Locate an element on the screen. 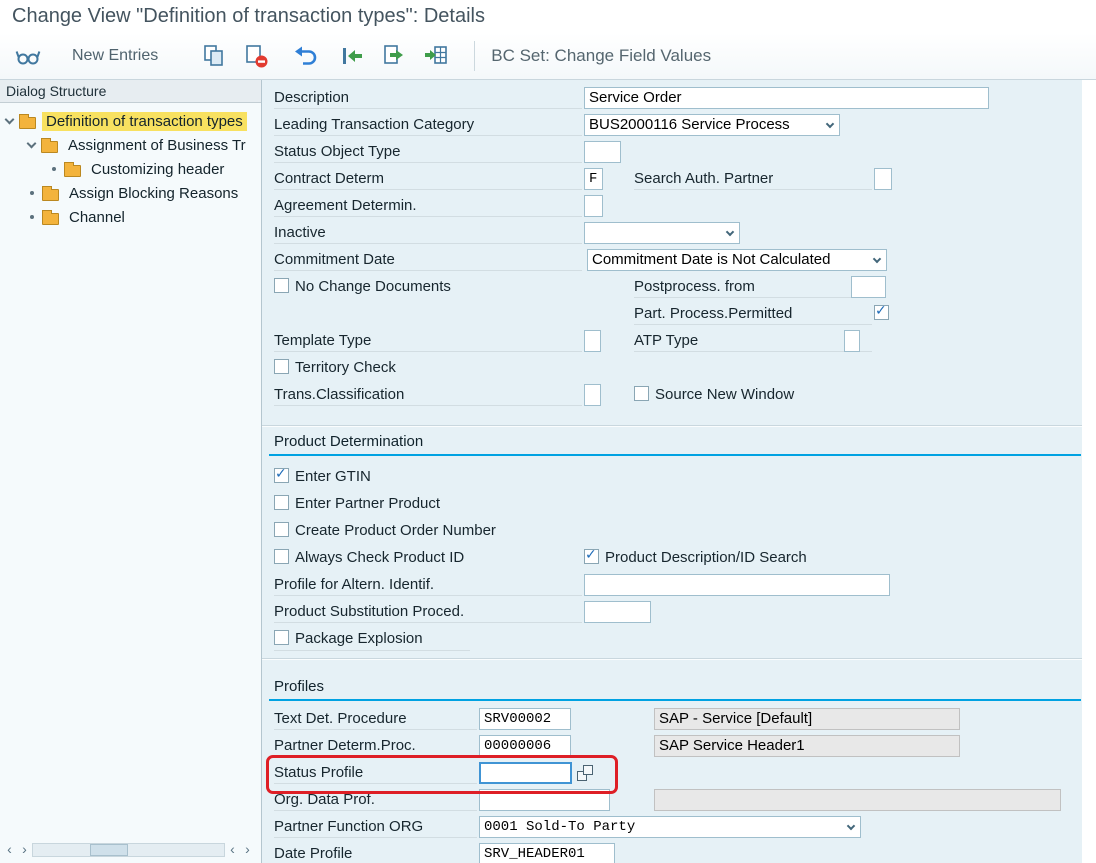 Image resolution: width=1096 pixels, height=863 pixels. dialog-structure-header: Dialog Structure is located at coordinates (130, 91).